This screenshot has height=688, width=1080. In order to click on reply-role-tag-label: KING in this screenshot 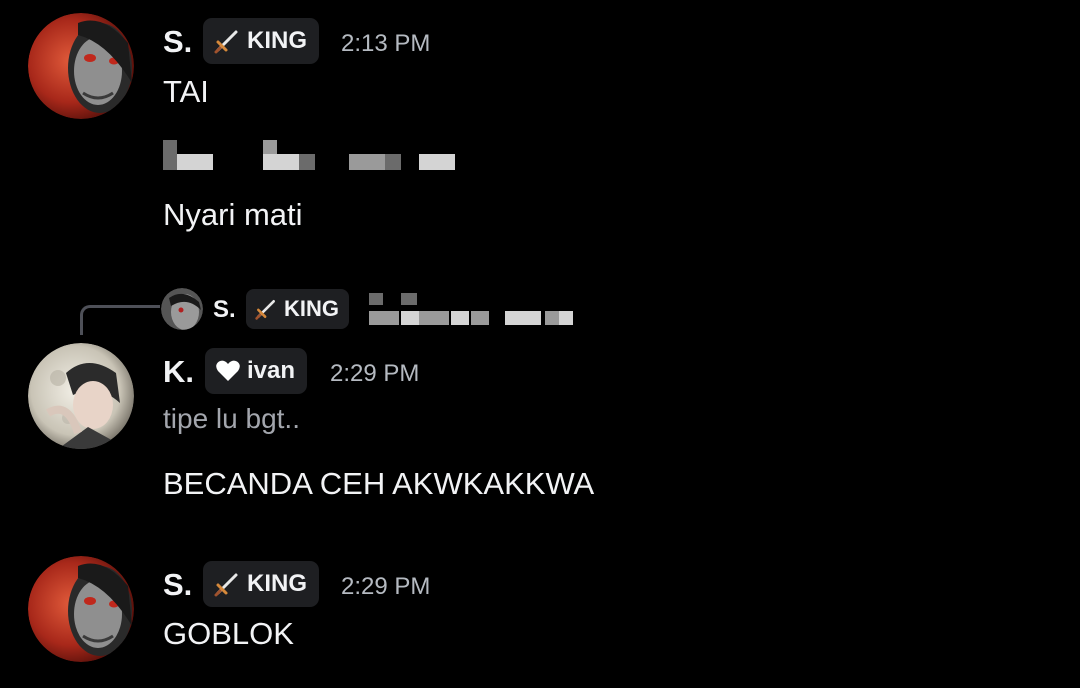, I will do `click(311, 308)`.